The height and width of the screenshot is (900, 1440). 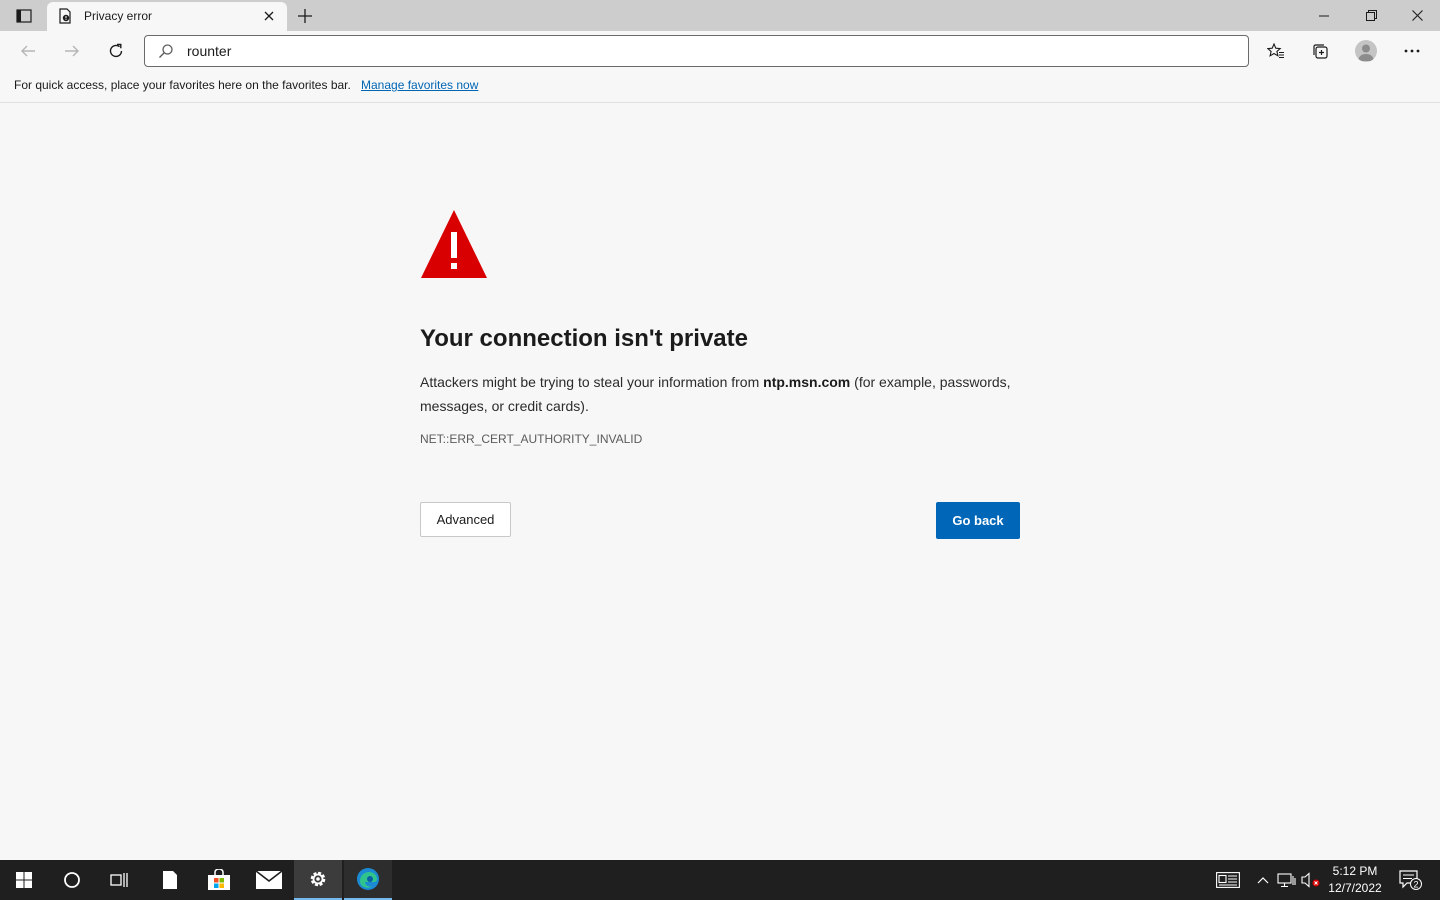 I want to click on warning-triangle-icon, so click(x=454, y=243).